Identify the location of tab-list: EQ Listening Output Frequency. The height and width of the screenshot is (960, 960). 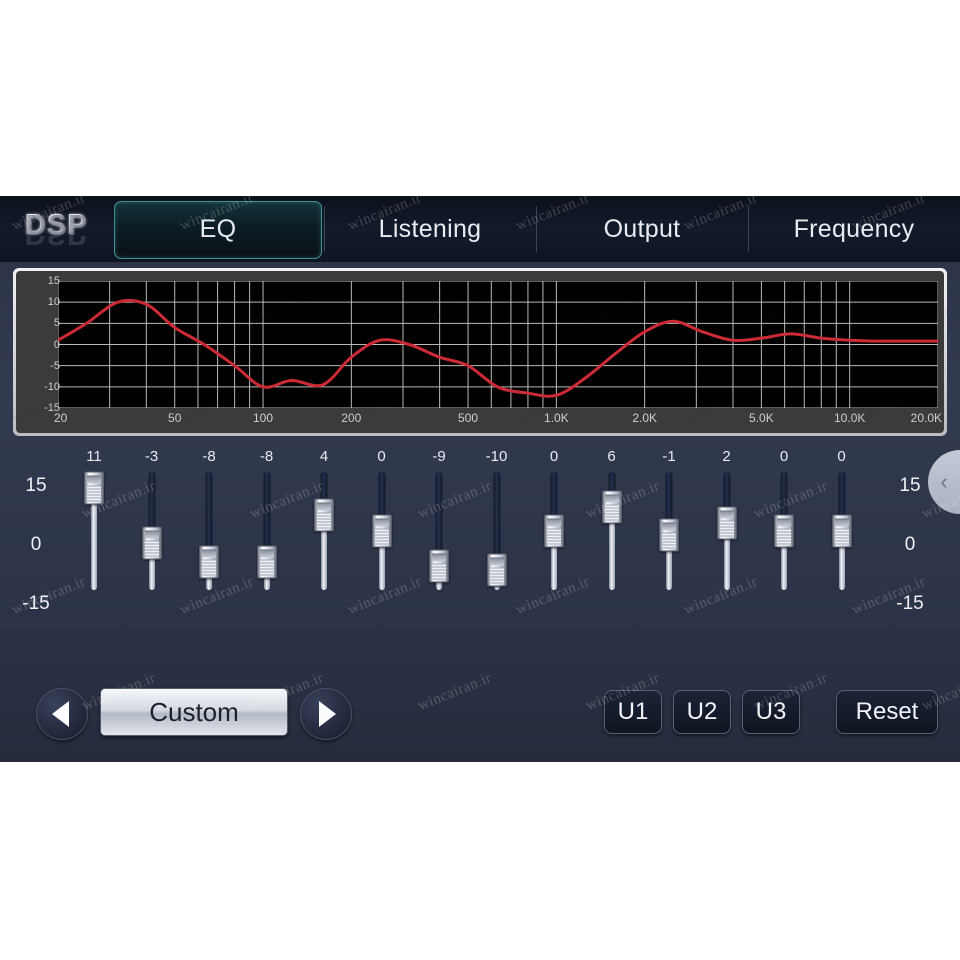
(536, 229).